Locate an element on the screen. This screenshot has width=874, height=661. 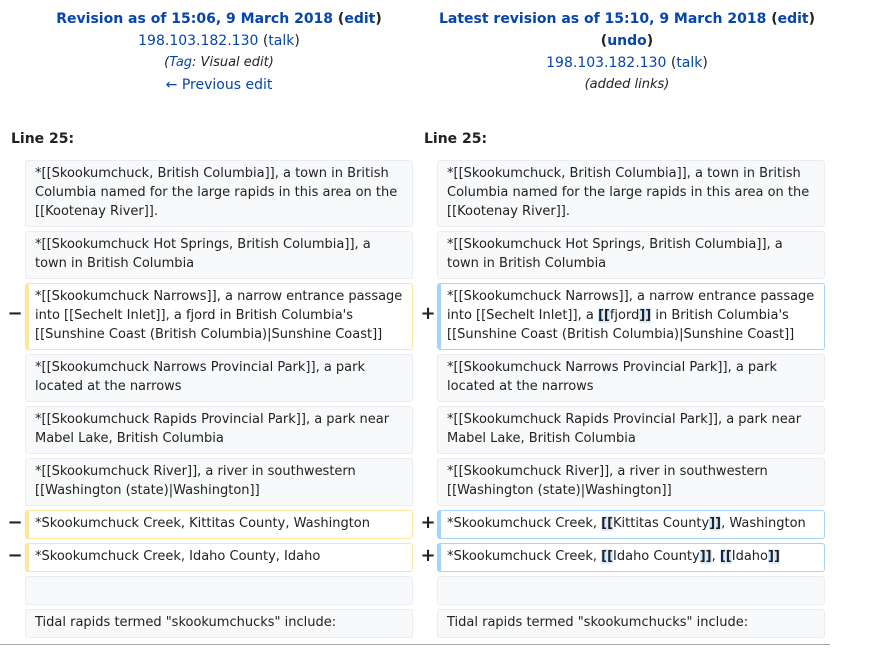
line-number-right: Line 25: is located at coordinates (456, 139).